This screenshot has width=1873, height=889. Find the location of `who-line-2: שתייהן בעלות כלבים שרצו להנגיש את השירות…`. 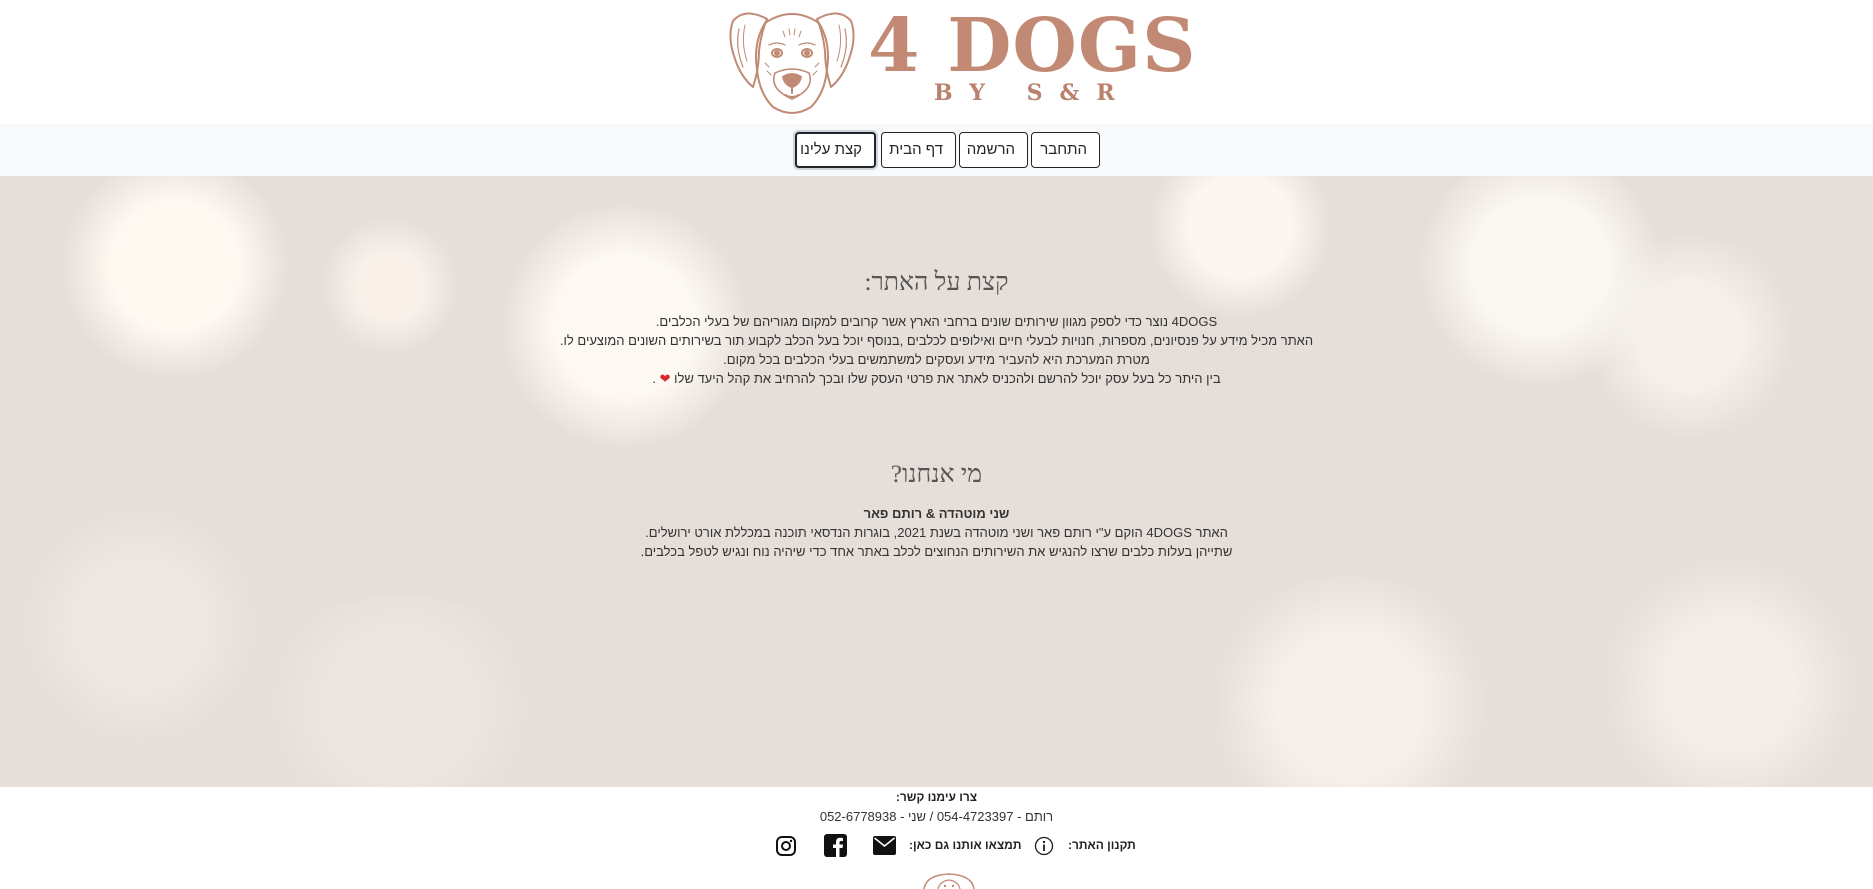

who-line-2: שתייהן בעלות כלבים שרצו להנגיש את השירות… is located at coordinates (936, 551).